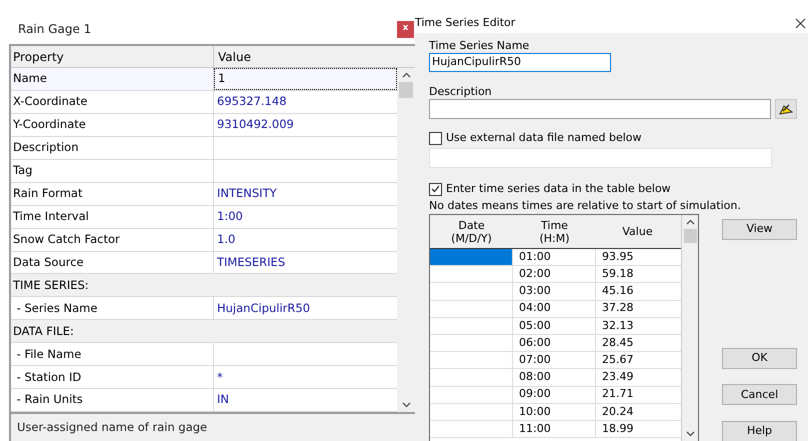  Describe the element at coordinates (638, 412) in the screenshot. I see `table-cell: 20.24` at that location.